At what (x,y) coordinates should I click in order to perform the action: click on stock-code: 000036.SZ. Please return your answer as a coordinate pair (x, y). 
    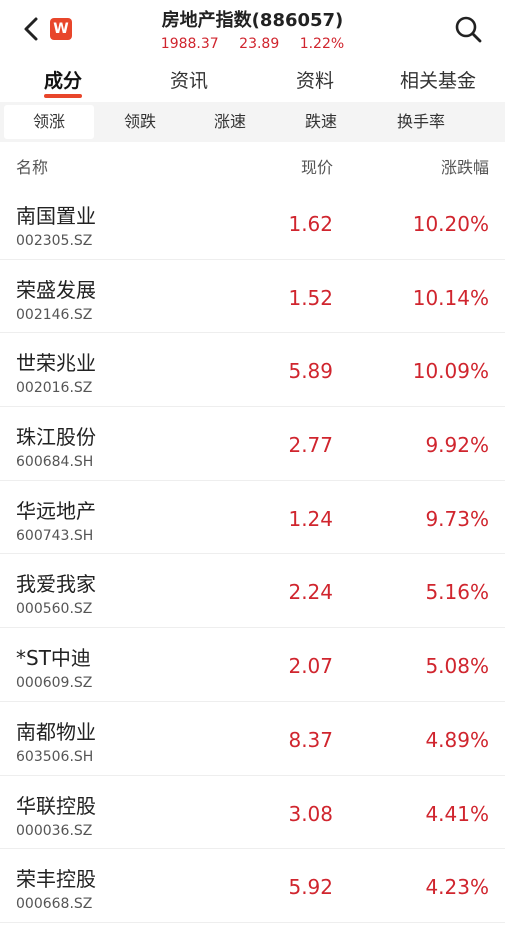
    Looking at the image, I should click on (54, 830).